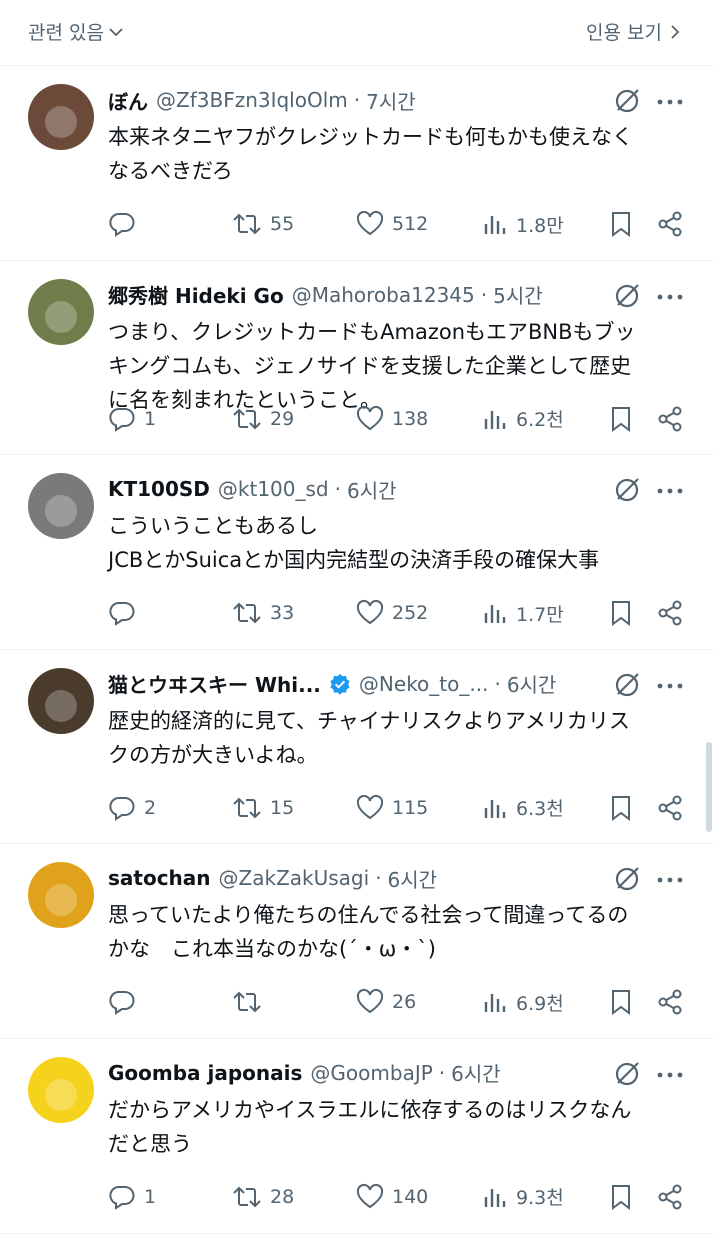 This screenshot has height=1252, width=714. I want to click on views-button: 1.7만, so click(523, 613).